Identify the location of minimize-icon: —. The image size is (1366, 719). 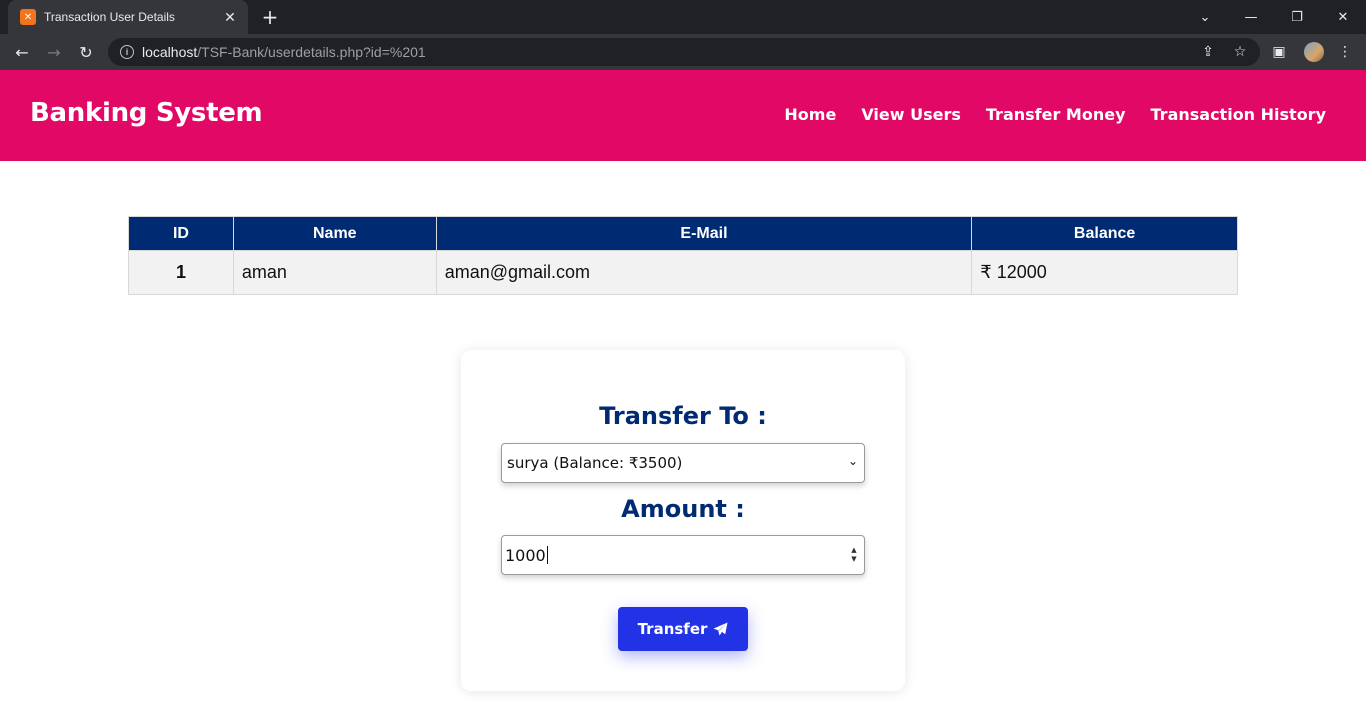
(1251, 17).